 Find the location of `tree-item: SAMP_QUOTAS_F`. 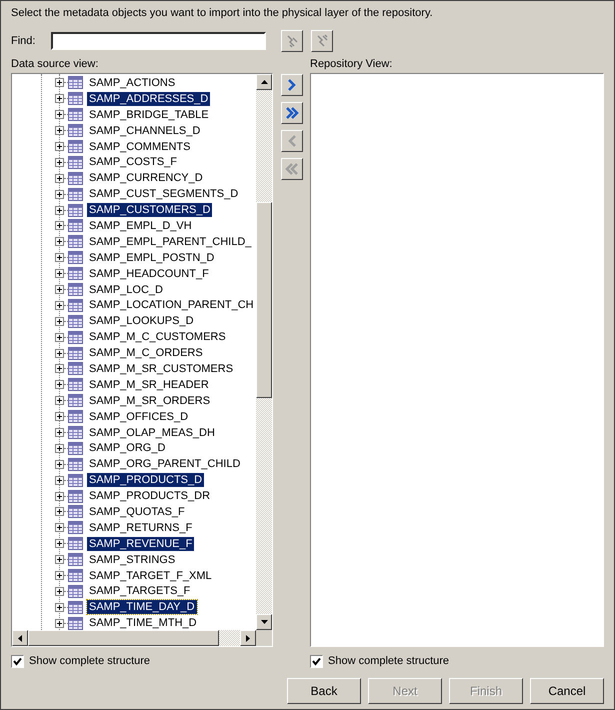

tree-item: SAMP_QUOTAS_F is located at coordinates (137, 511).